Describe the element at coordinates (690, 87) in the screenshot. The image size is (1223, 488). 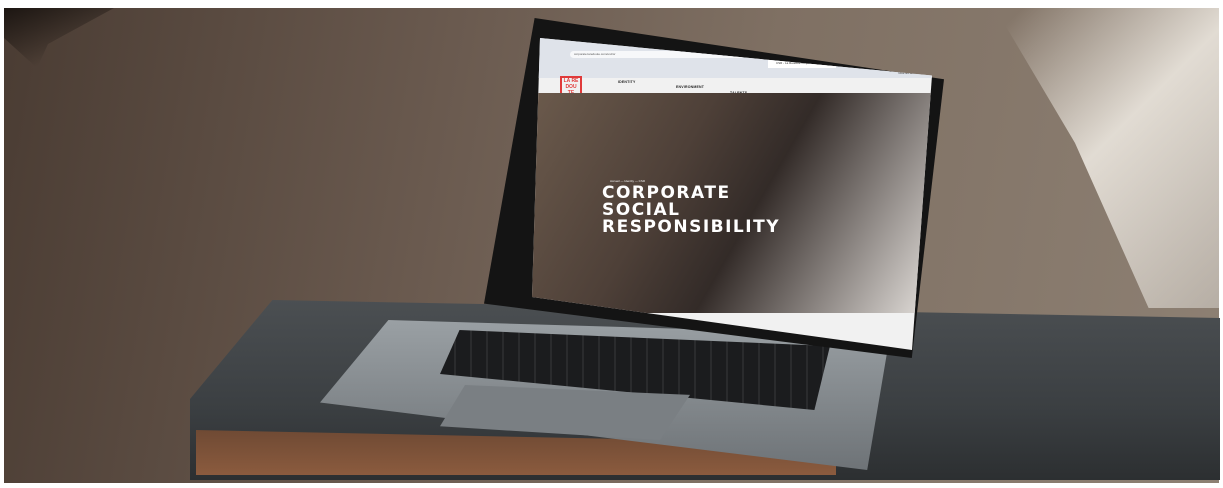
I see `nav-environment: ENVIRONMENT` at that location.